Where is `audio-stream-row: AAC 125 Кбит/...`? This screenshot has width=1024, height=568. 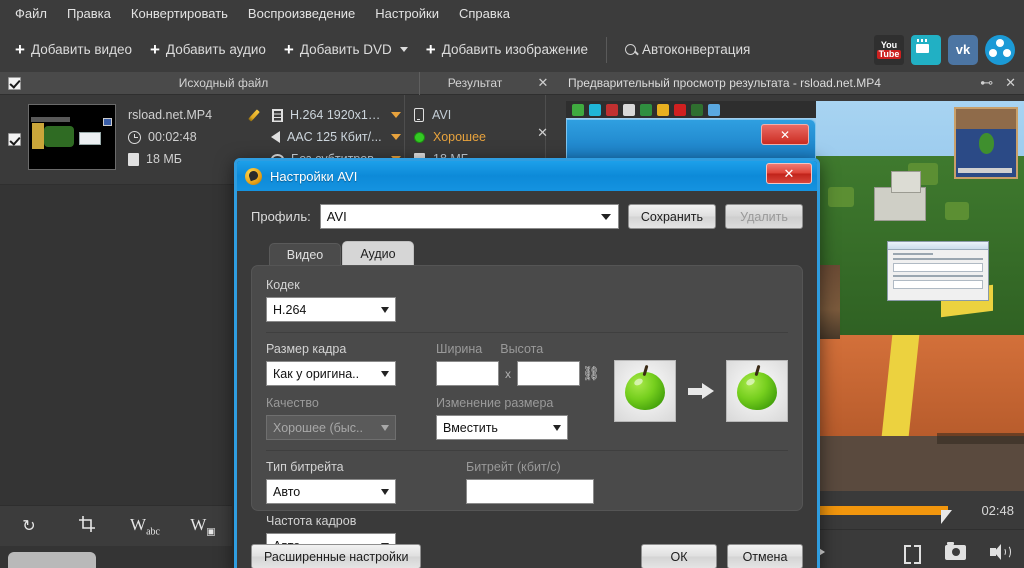 audio-stream-row: AAC 125 Кбит/... is located at coordinates (326, 137).